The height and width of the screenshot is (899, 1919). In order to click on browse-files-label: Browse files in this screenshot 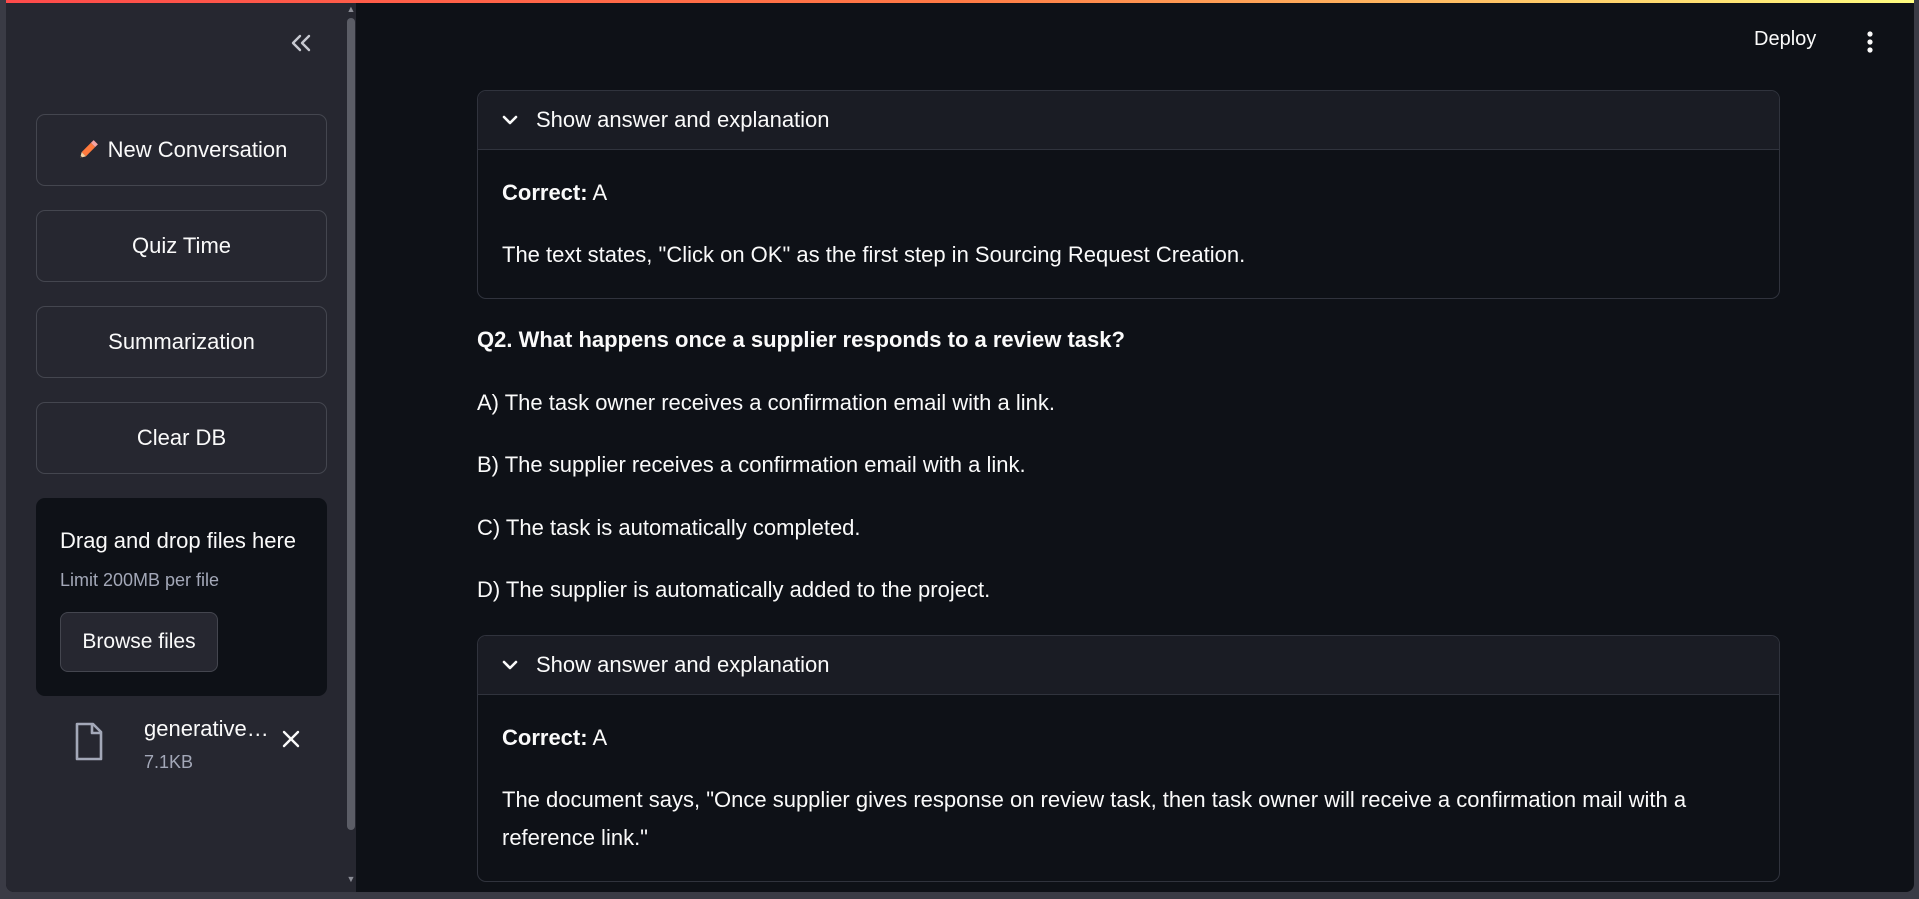, I will do `click(139, 641)`.